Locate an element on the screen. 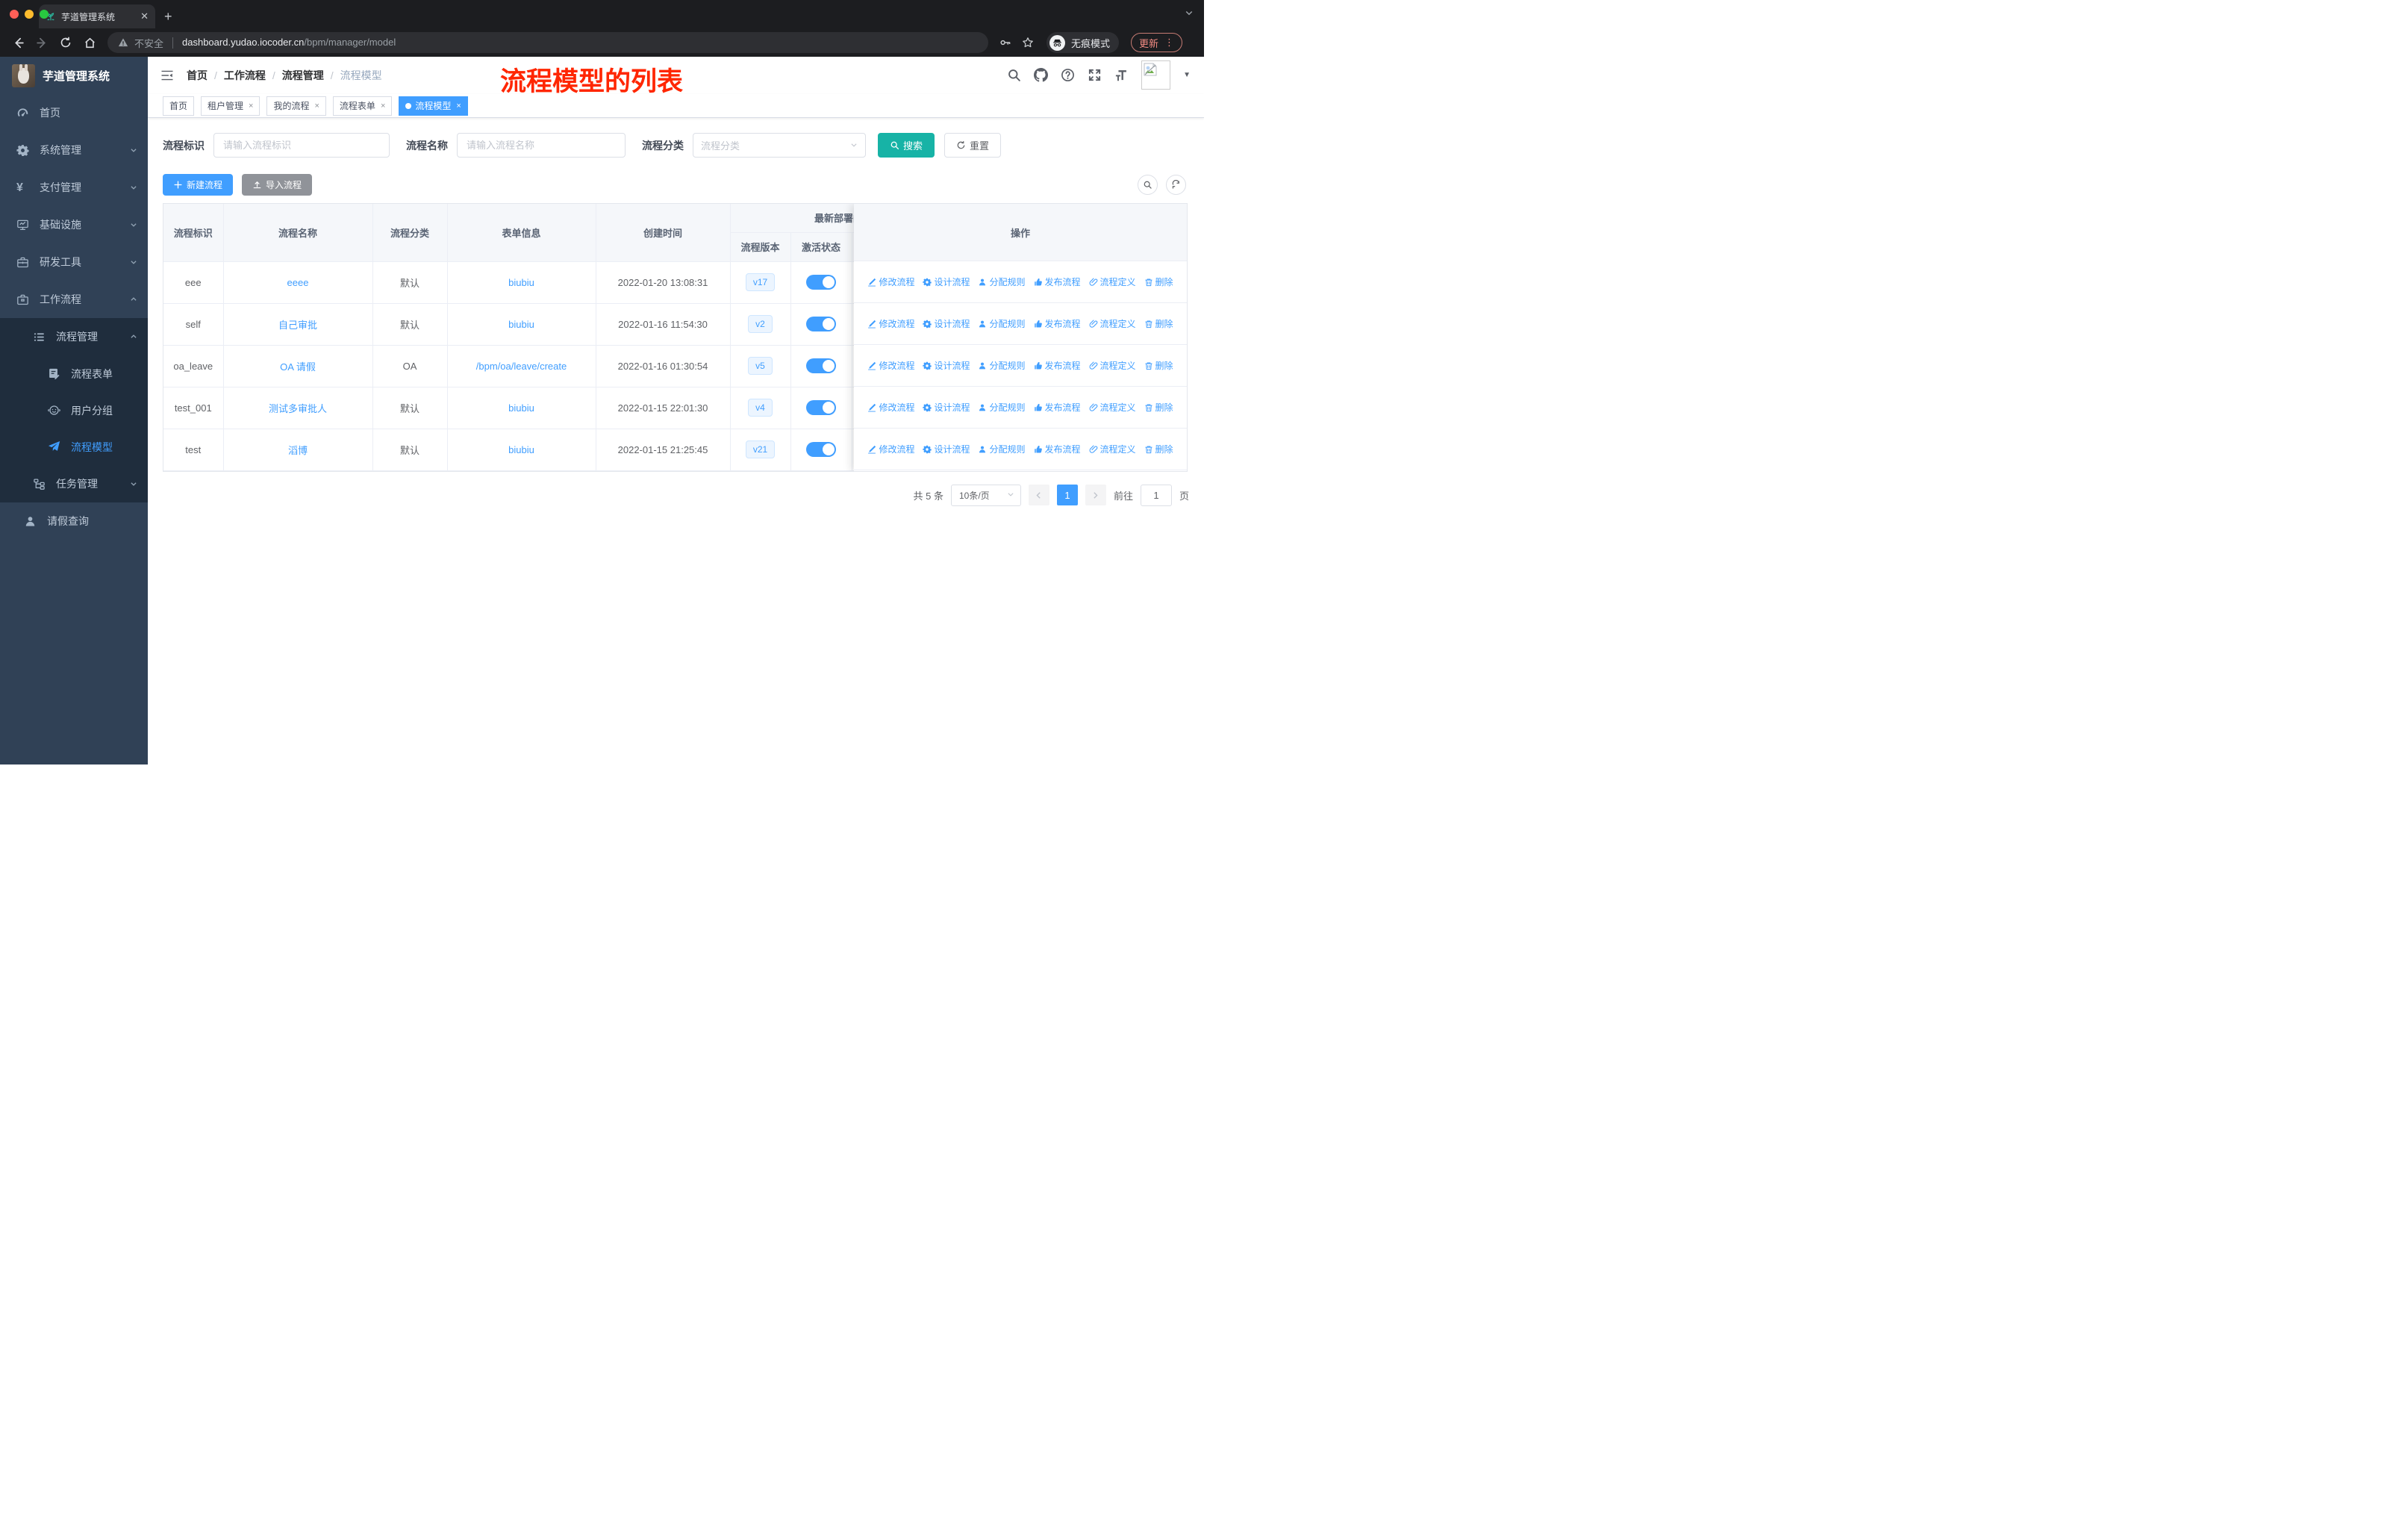 The image size is (2408, 1529). sidebar-item-task-mgmt: 任务管理 is located at coordinates (74, 484).